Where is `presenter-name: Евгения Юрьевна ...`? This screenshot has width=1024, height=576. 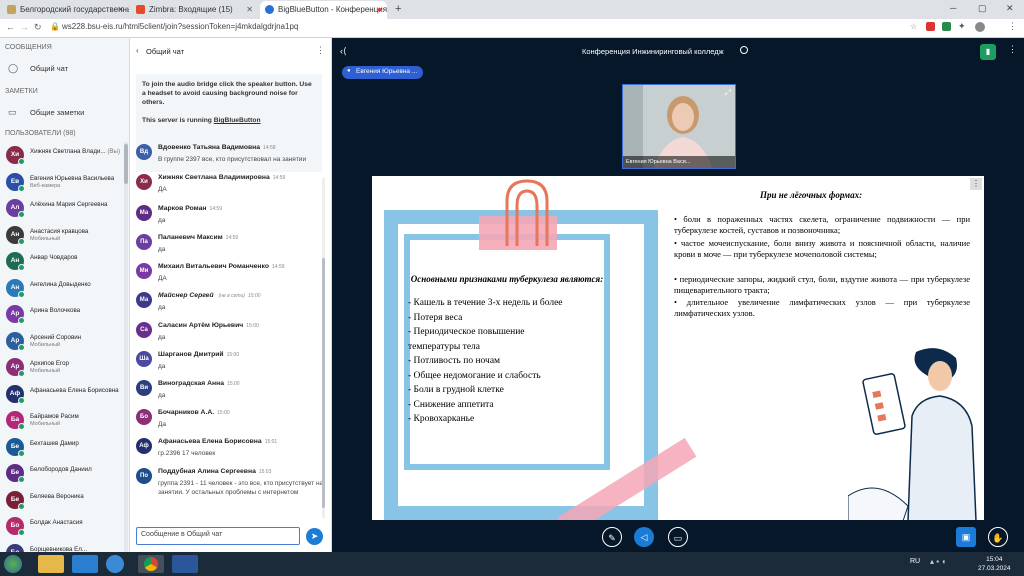
presenter-name: Евгения Юрьевна ... is located at coordinates (387, 71).